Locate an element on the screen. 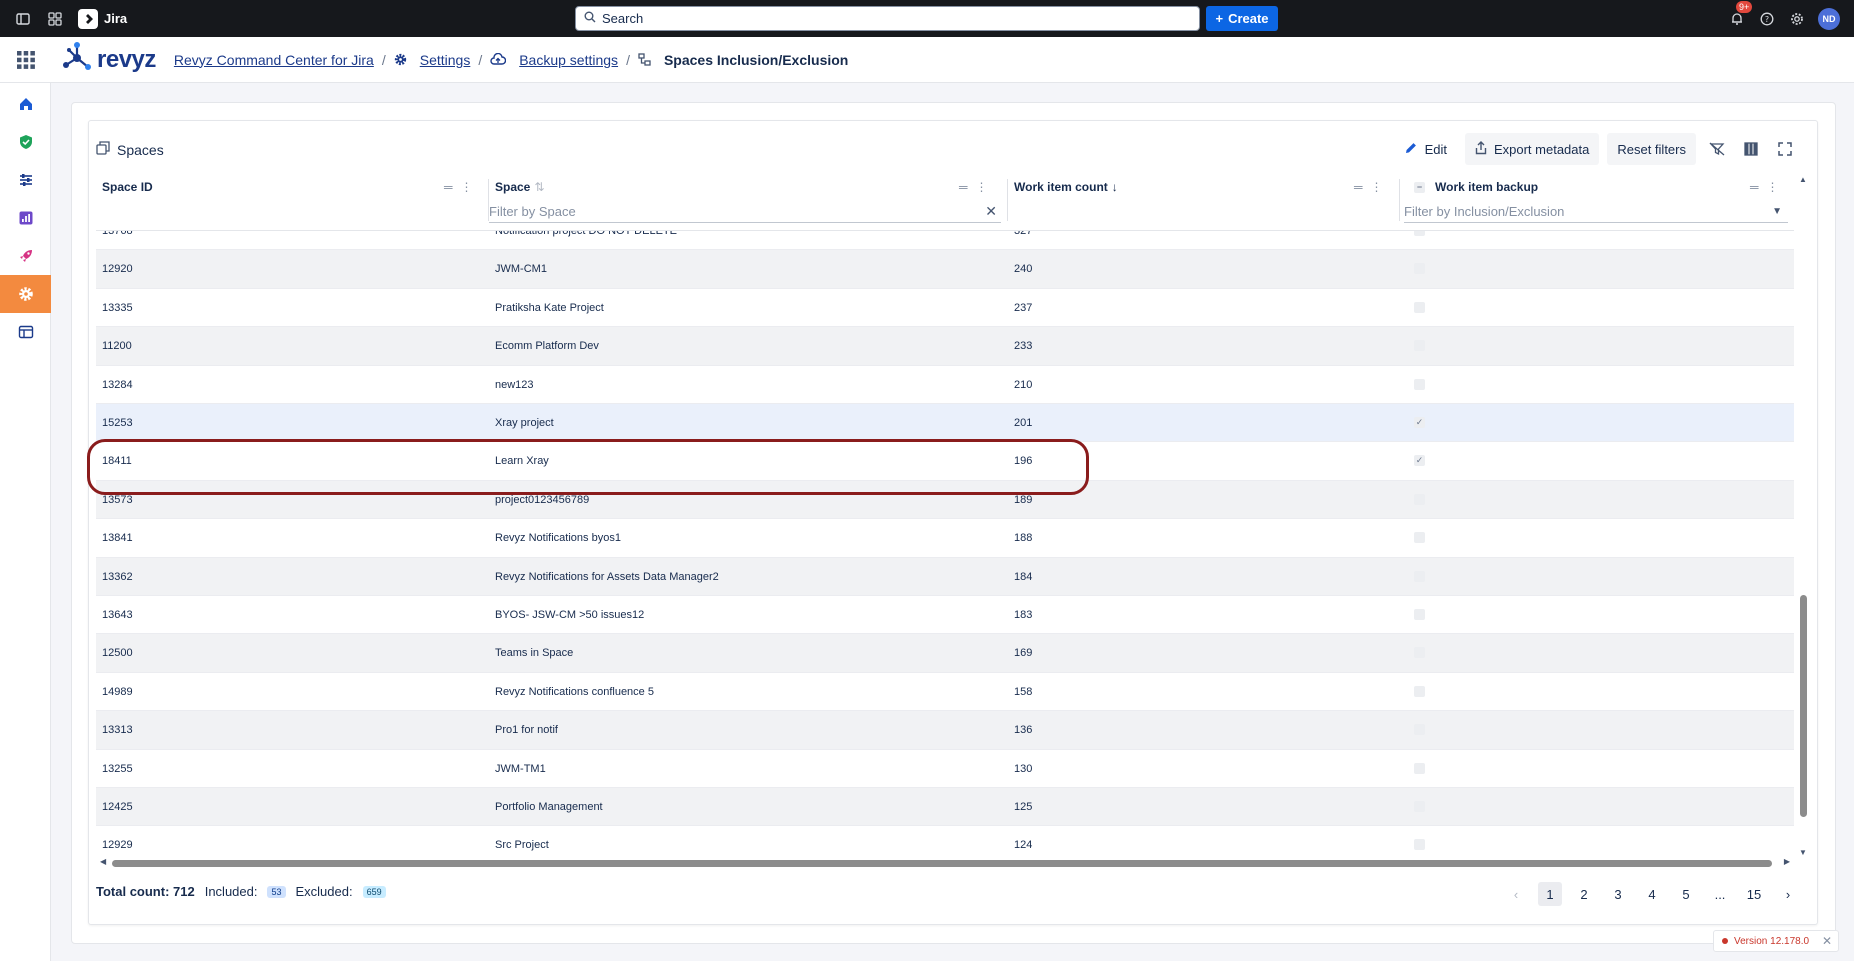 The image size is (1854, 961). reset-filters-button: Reset filters is located at coordinates (1651, 149).